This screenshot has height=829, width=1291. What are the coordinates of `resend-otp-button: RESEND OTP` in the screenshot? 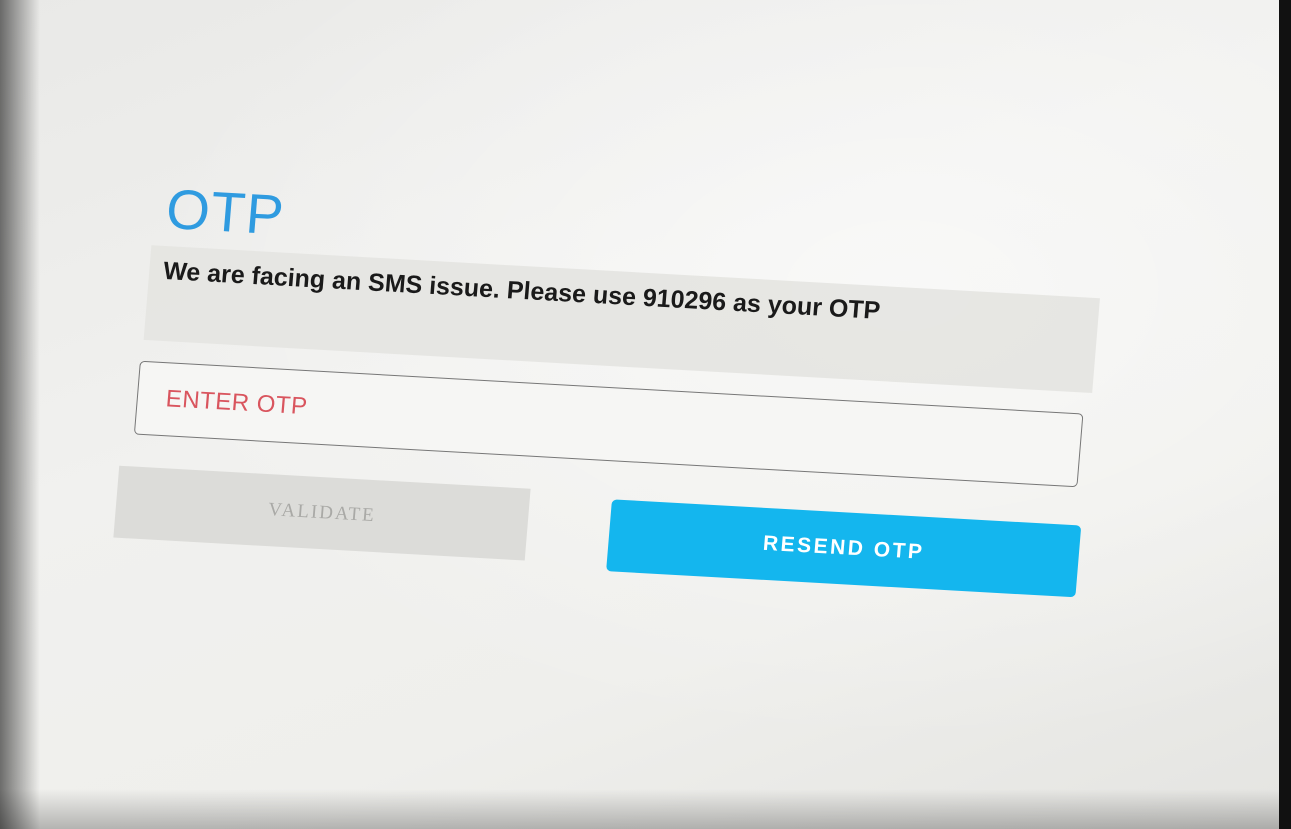 It's located at (844, 548).